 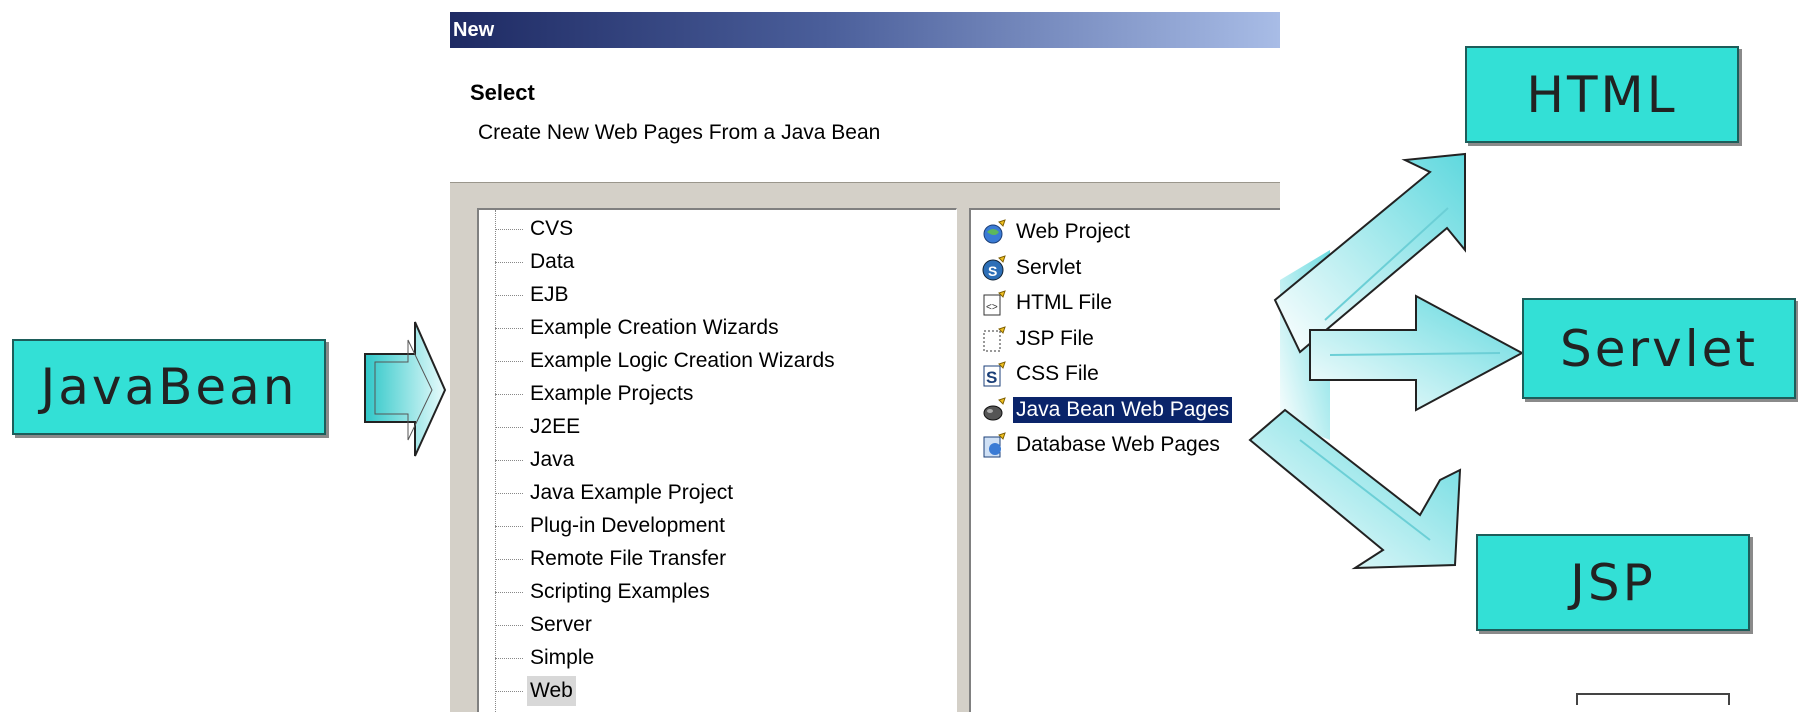 I want to click on partial-box, so click(x=1653, y=699).